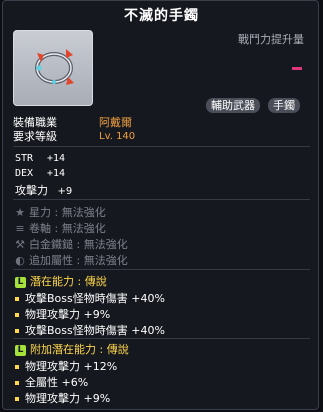 The height and width of the screenshot is (412, 323). Describe the element at coordinates (79, 349) in the screenshot. I see `additional-potential-heading-text: 附加潛在能力 : 傳說` at that location.